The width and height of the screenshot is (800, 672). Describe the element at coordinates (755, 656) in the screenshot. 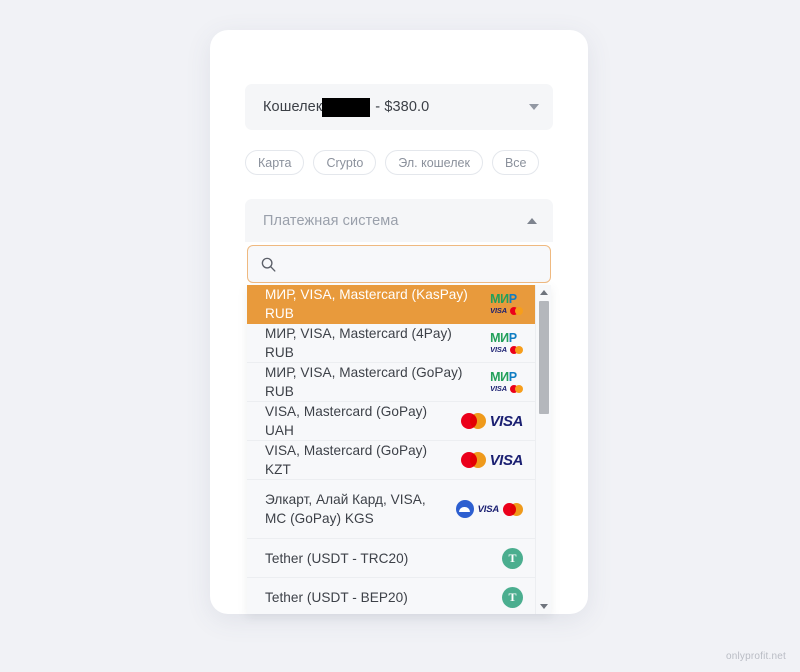

I see `watermark: onlyprofit.net` at that location.